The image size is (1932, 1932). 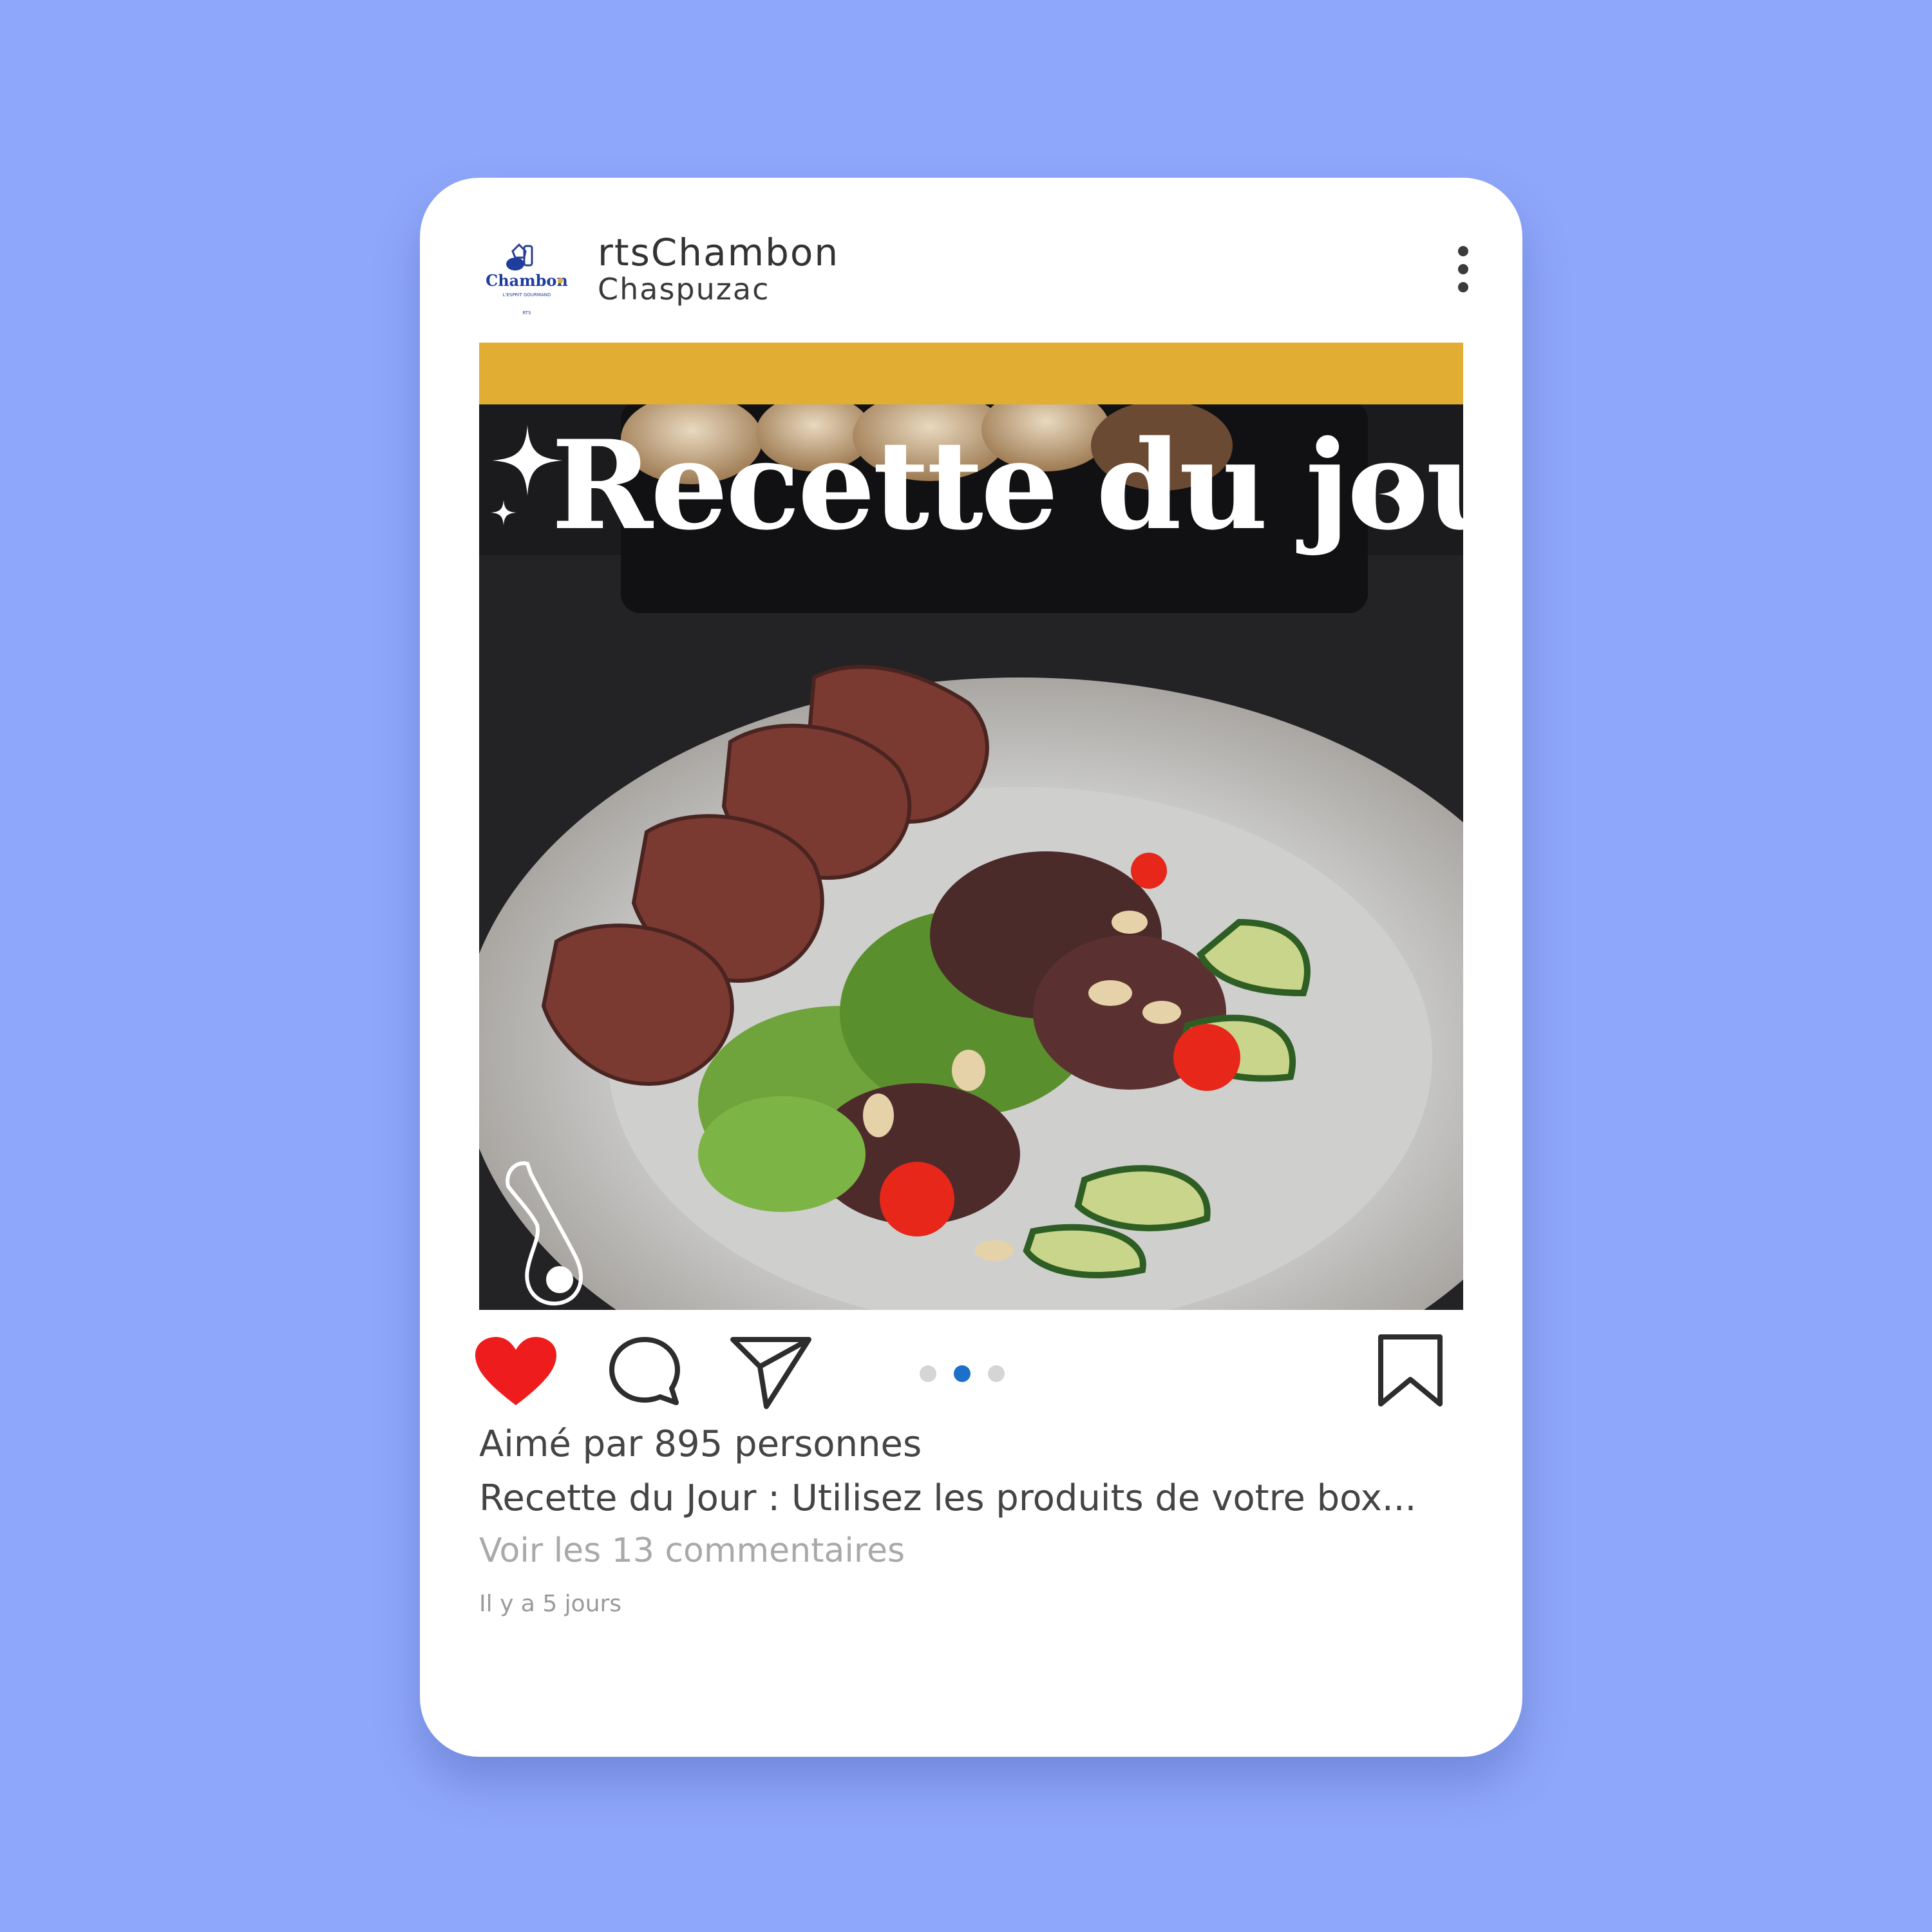 I want to click on bookmark-icon, so click(x=1411, y=1370).